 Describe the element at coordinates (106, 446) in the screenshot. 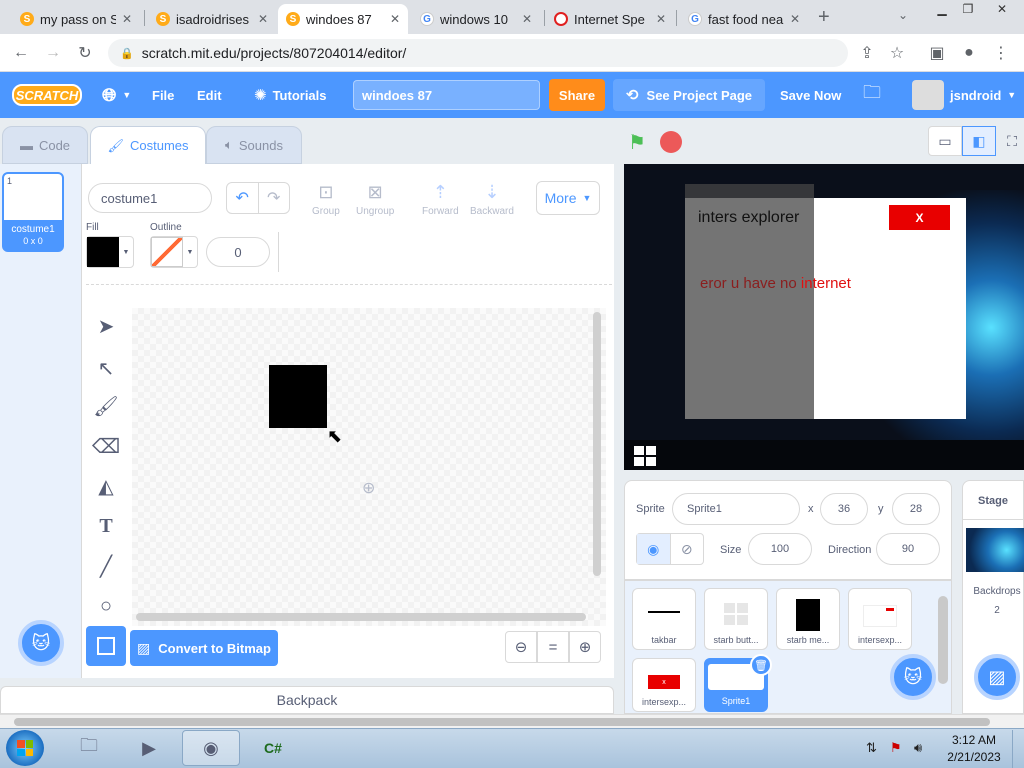

I see `eraser-tool-icon: ⌫` at that location.